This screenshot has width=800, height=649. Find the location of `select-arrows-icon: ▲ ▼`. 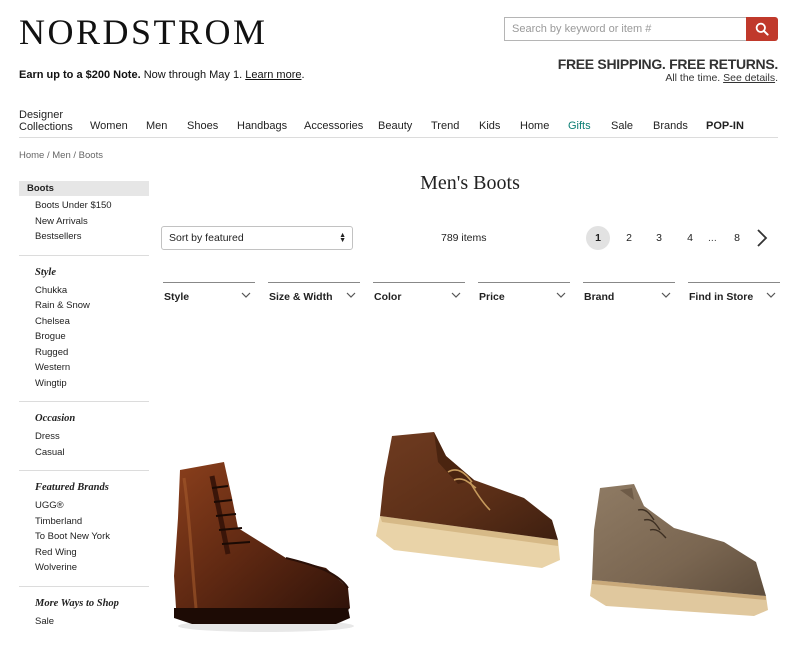

select-arrows-icon: ▲ ▼ is located at coordinates (342, 238).